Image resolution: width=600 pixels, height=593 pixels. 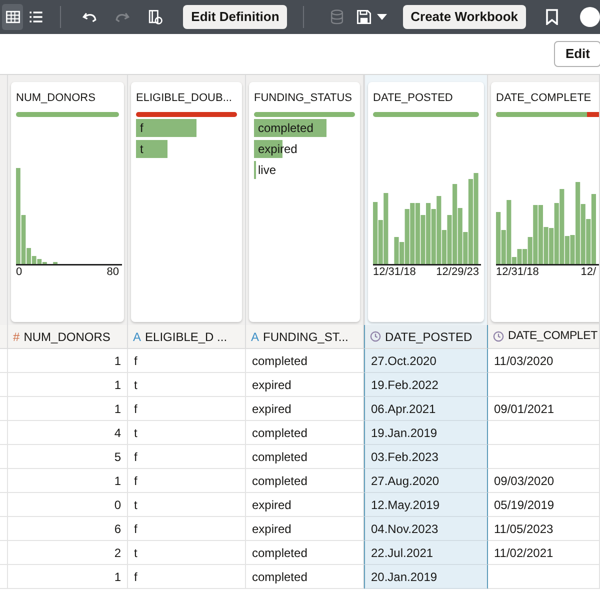 What do you see at coordinates (553, 336) in the screenshot?
I see `header-label: DATE_COMPLET` at bounding box center [553, 336].